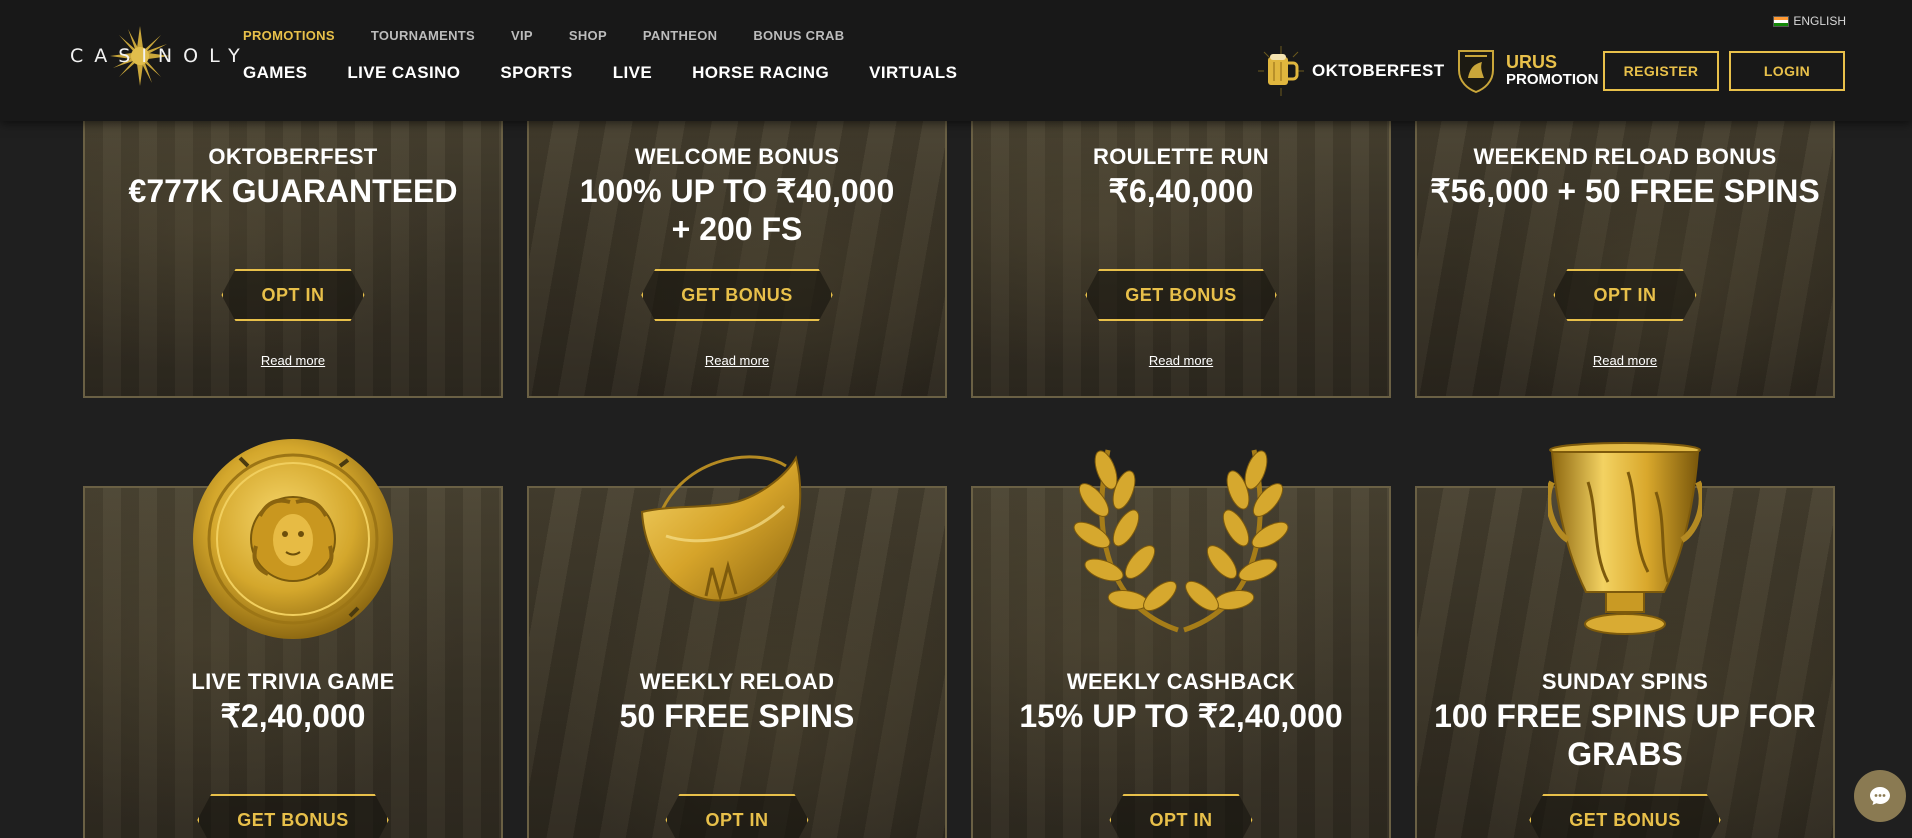 The image size is (1912, 838). I want to click on india-flag-icon, so click(1781, 21).